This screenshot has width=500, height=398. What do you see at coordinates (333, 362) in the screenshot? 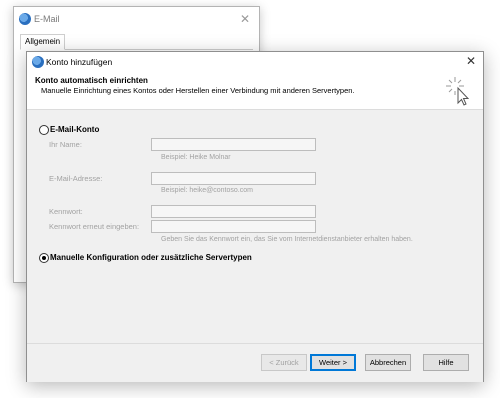
I see `next-button: Weiter >` at bounding box center [333, 362].